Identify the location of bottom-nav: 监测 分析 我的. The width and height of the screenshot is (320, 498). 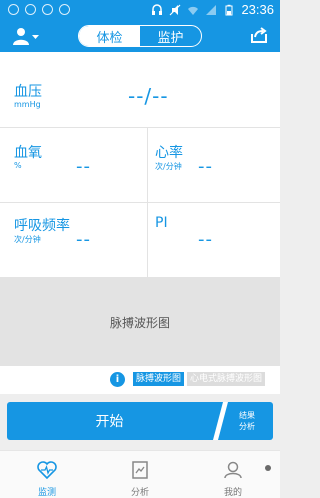
(140, 474).